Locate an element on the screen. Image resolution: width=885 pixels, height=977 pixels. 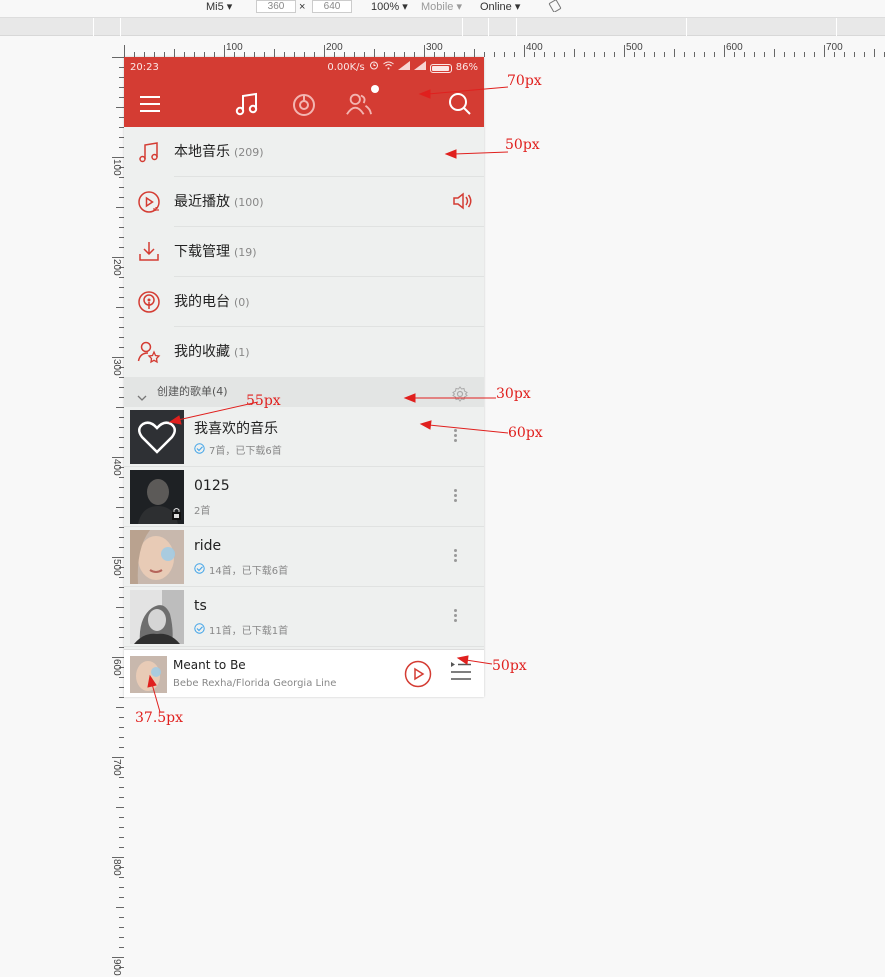
battery-percent: 86% is located at coordinates (466, 67).